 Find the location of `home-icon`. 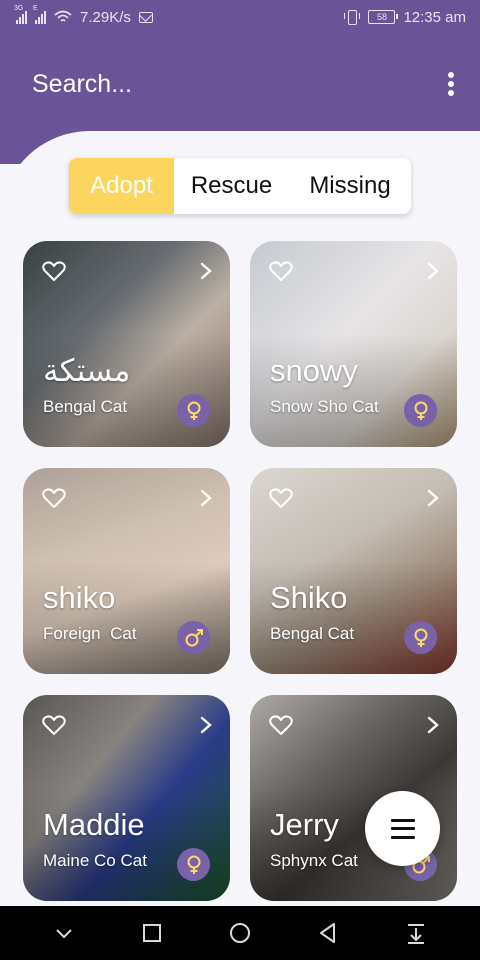

home-icon is located at coordinates (240, 933).